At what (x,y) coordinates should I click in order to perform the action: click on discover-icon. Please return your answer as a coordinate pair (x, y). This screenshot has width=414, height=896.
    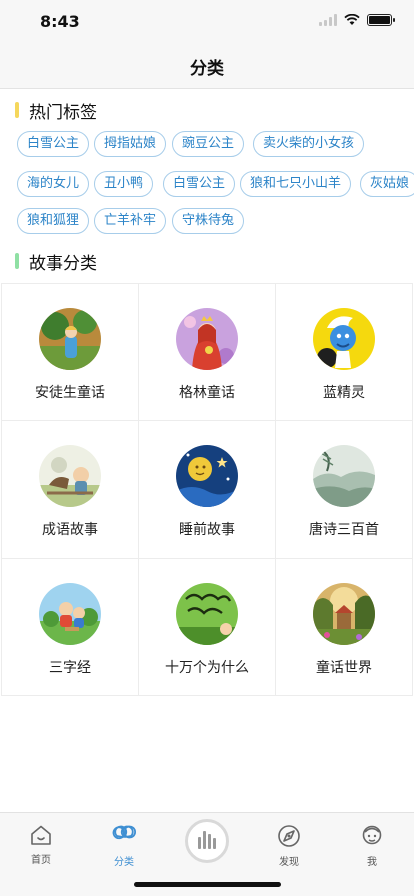
    Looking at the image, I should click on (289, 836).